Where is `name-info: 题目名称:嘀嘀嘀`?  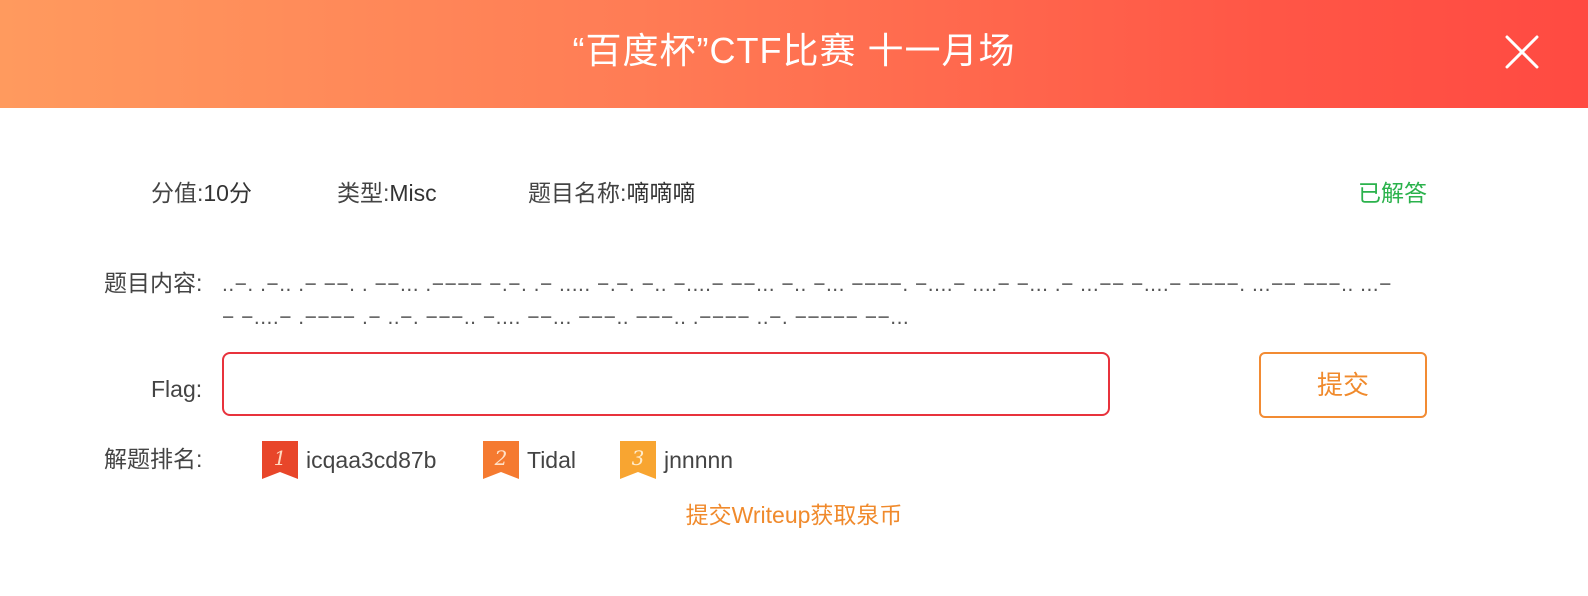 name-info: 题目名称:嘀嘀嘀 is located at coordinates (611, 193).